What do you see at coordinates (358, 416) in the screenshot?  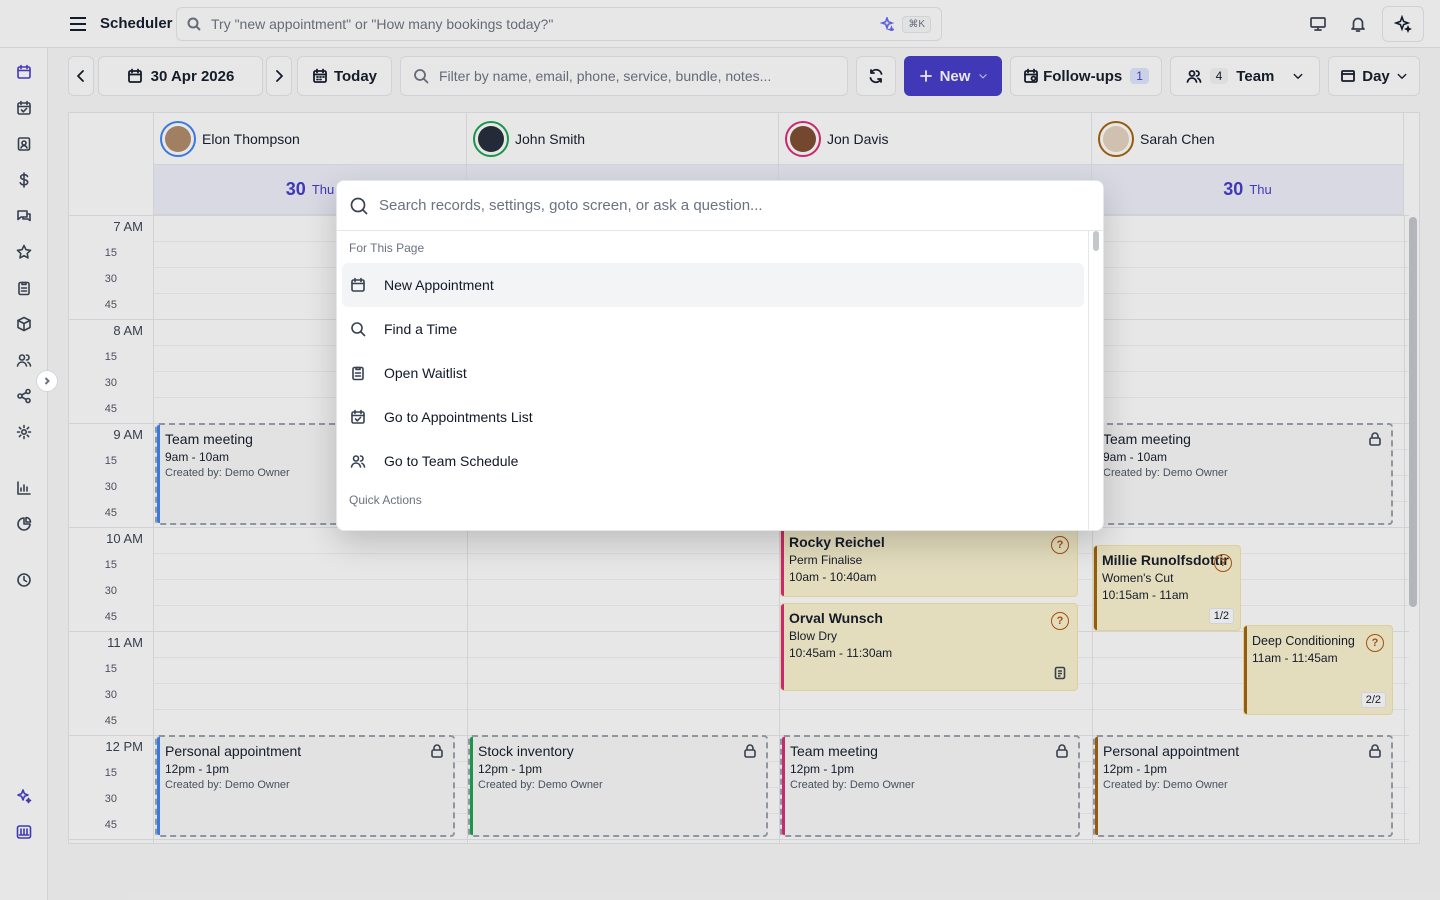 I see `calendar-check-icon` at bounding box center [358, 416].